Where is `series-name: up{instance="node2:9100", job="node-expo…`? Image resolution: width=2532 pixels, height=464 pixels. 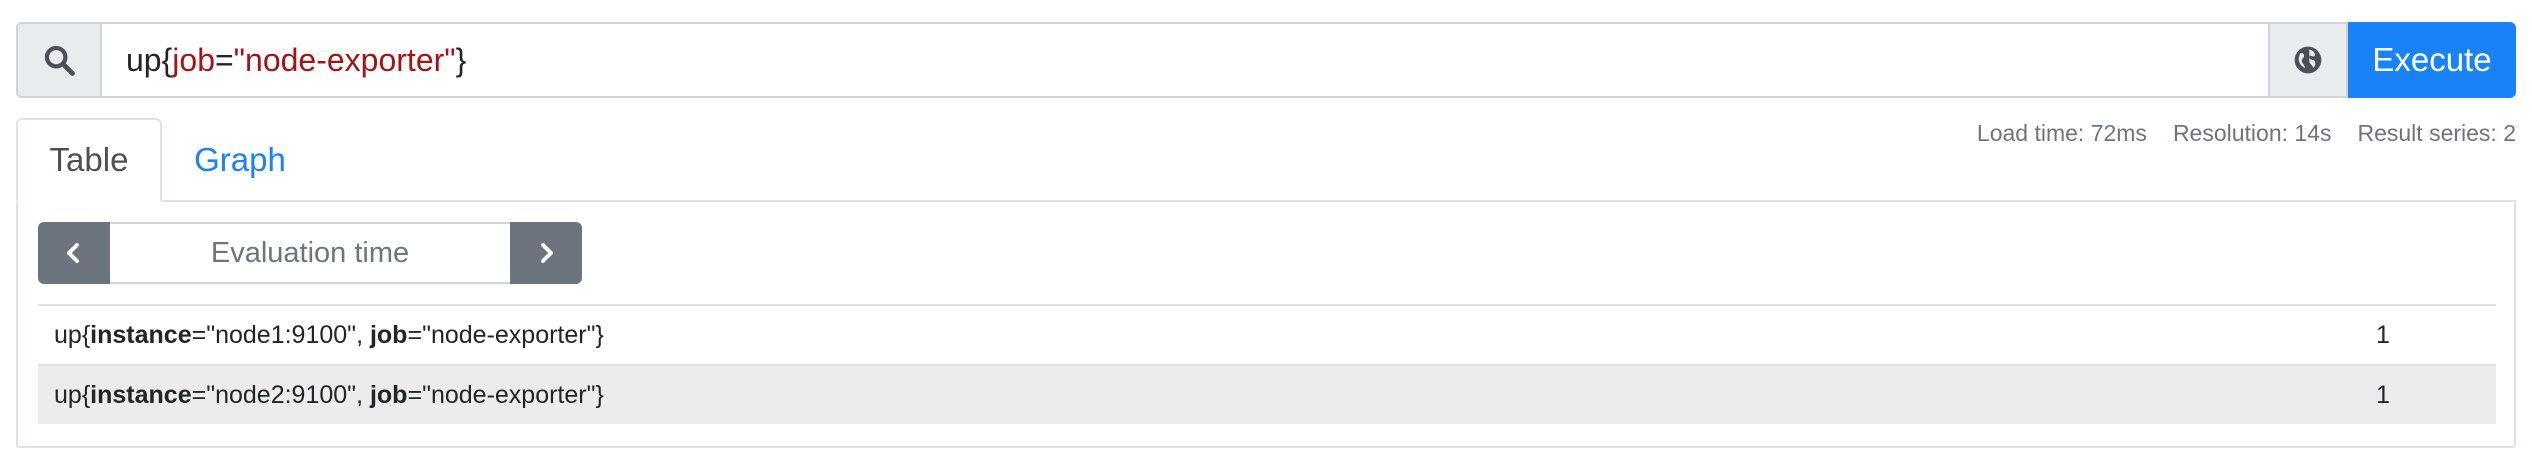
series-name: up{instance="node2:9100", job="node-expo… is located at coordinates (329, 394).